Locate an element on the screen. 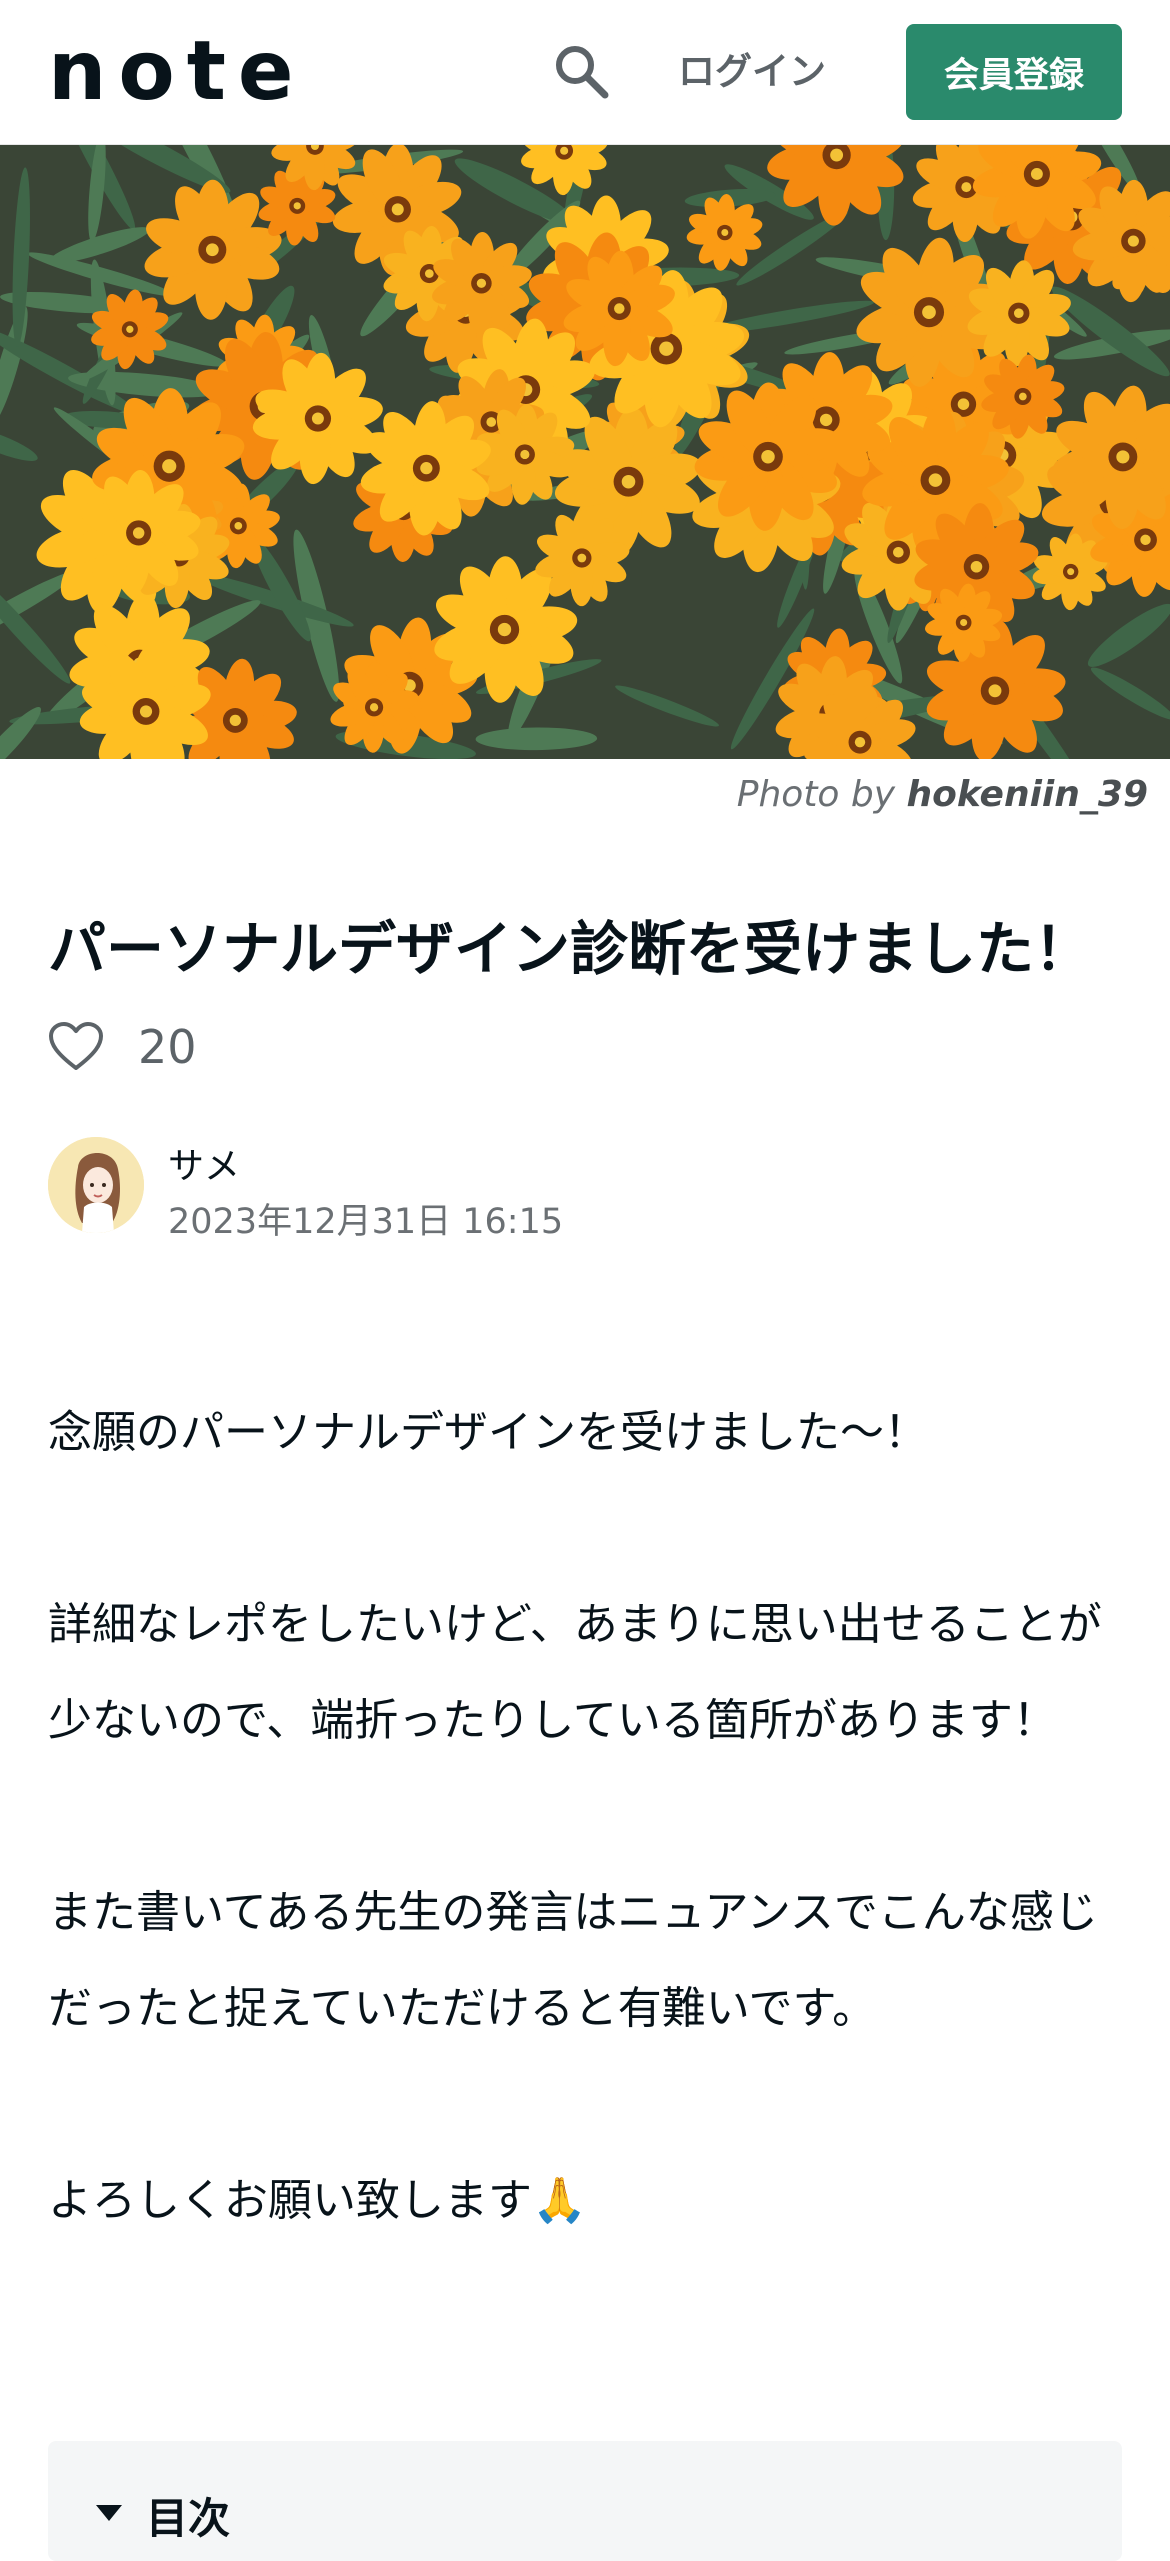 The image size is (1170, 2561). search-button is located at coordinates (581, 71).